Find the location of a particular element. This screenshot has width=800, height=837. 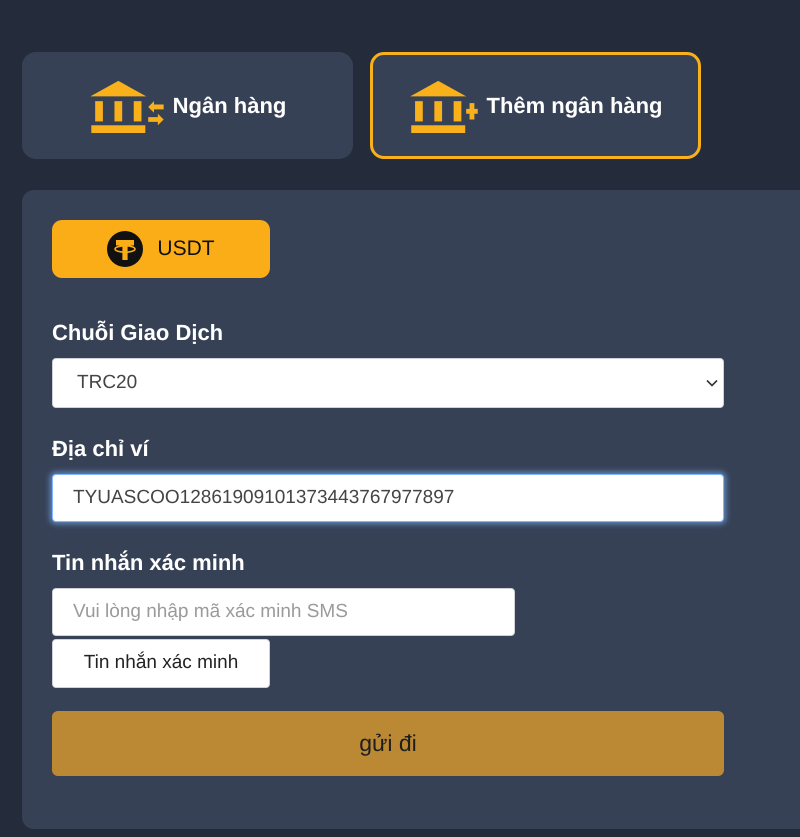

wallet-address-field: TYUASCOO12861909101373443767977897 is located at coordinates (388, 498).